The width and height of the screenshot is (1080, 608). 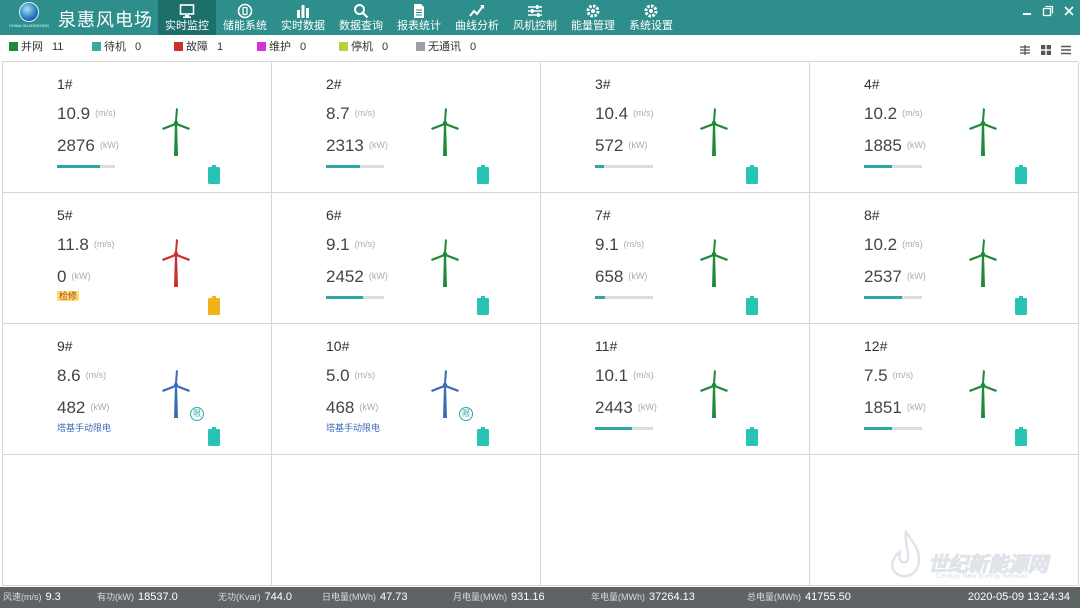 I want to click on stat-label: 月电量(MWh), so click(x=480, y=597).